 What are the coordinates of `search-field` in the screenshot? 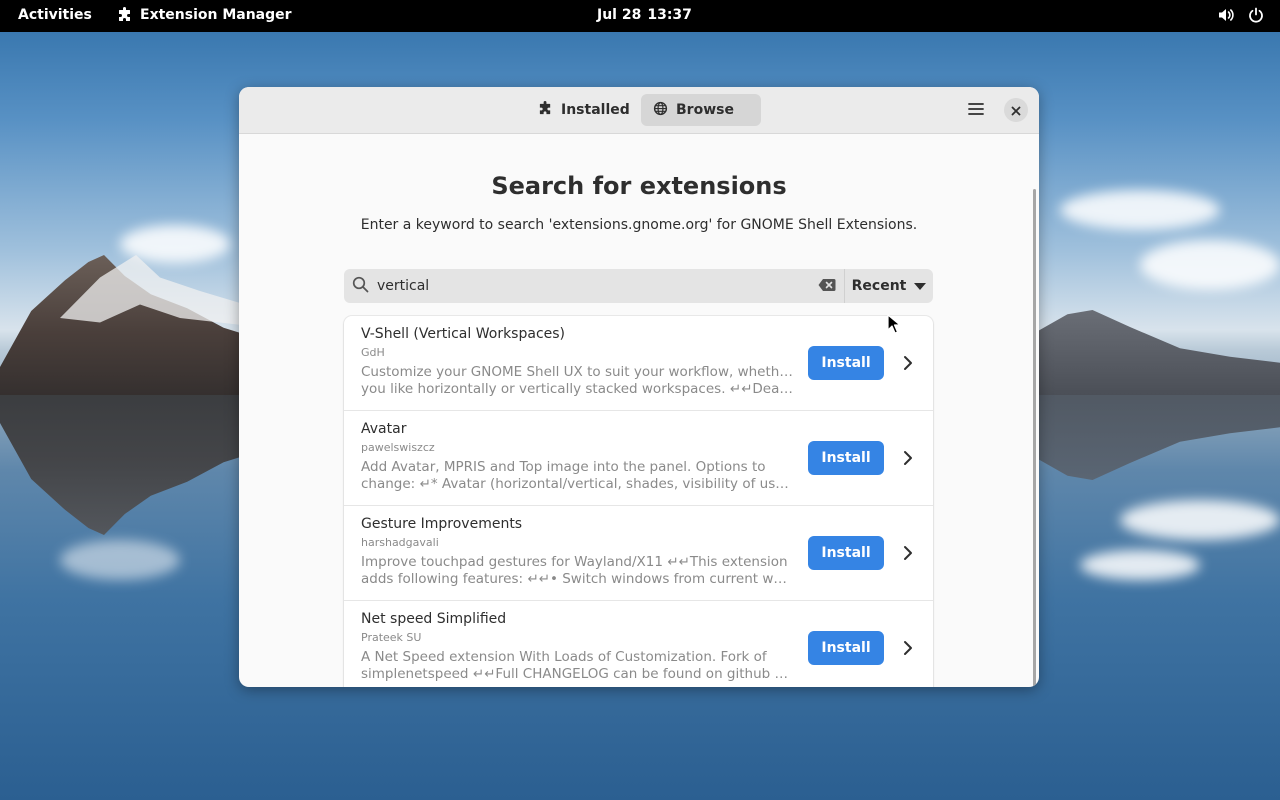 It's located at (594, 286).